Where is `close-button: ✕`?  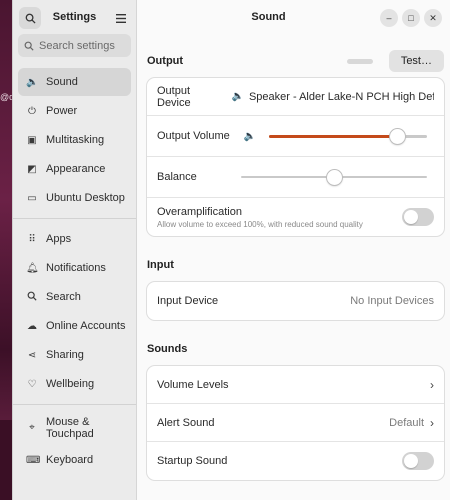 close-button: ✕ is located at coordinates (433, 18).